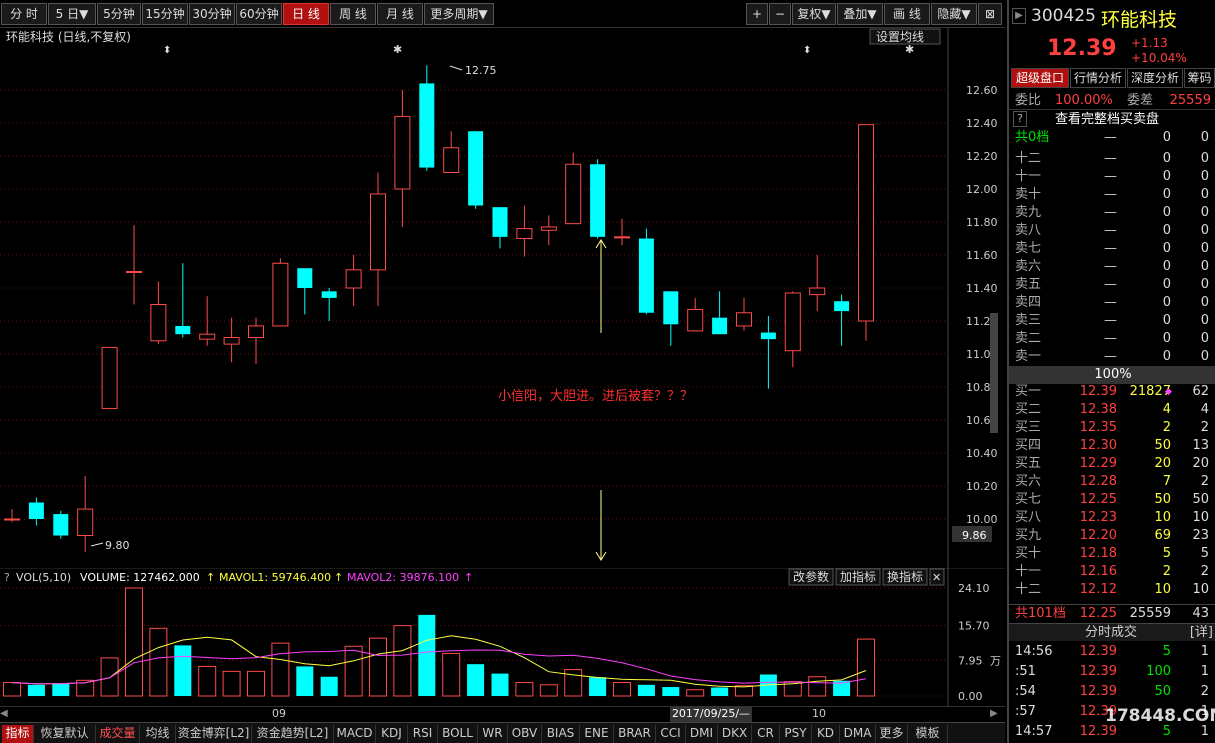  What do you see at coordinates (118, 734) in the screenshot?
I see `indicator-tab: 成交量` at bounding box center [118, 734].